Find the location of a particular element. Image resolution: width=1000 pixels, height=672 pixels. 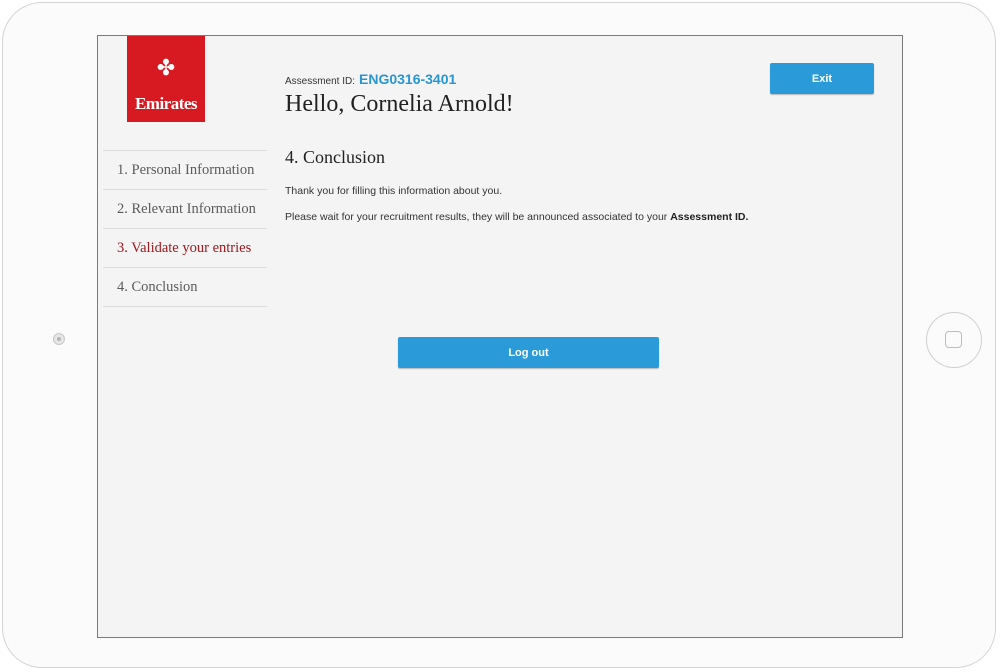

home-button is located at coordinates (954, 340).